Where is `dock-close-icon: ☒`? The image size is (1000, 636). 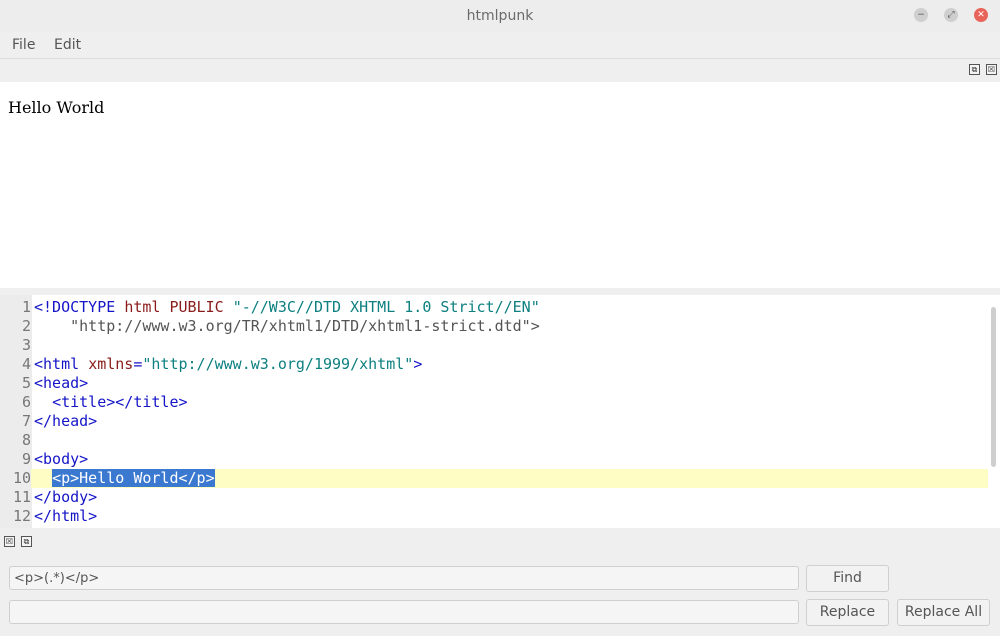 dock-close-icon: ☒ is located at coordinates (991, 69).